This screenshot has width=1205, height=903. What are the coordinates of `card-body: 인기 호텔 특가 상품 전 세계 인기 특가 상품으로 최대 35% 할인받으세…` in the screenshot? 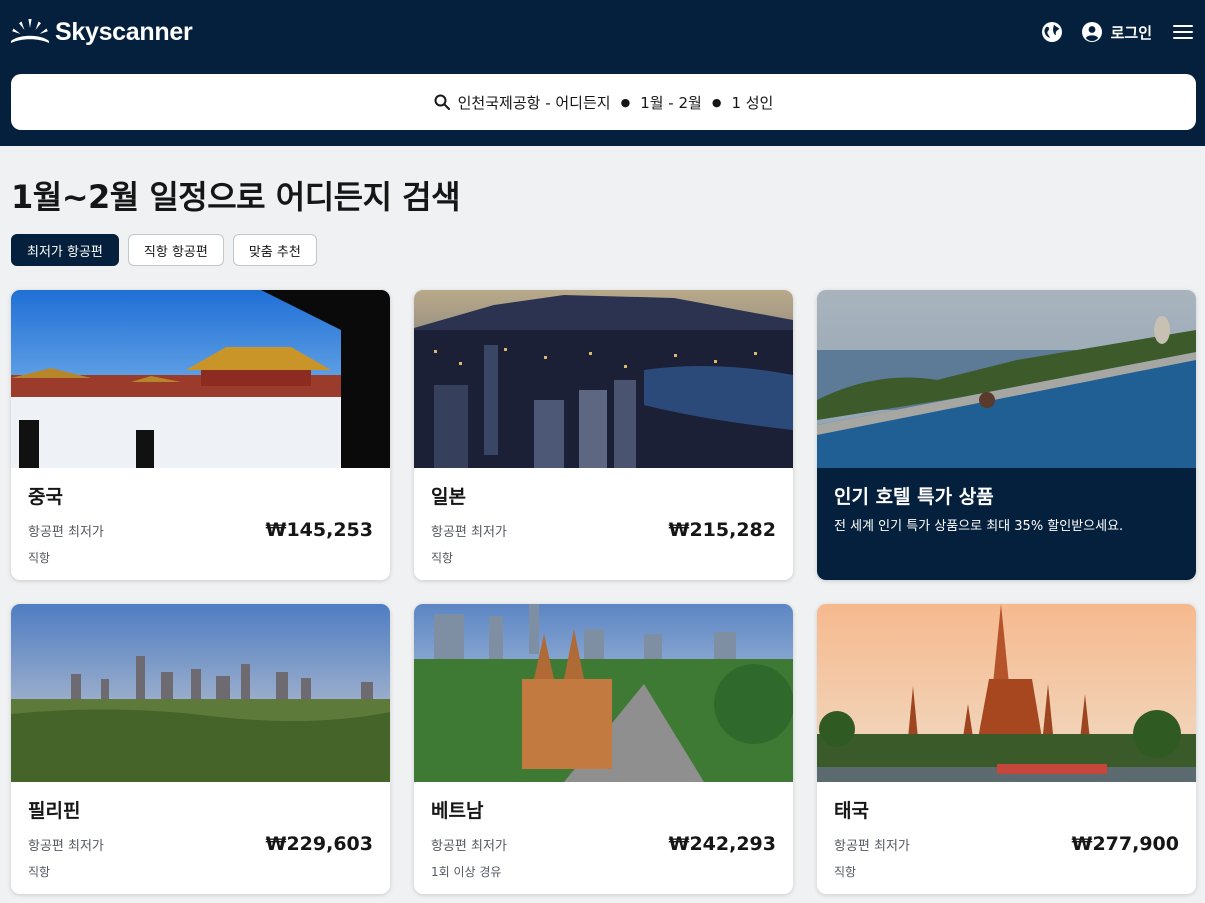 It's located at (1006, 524).